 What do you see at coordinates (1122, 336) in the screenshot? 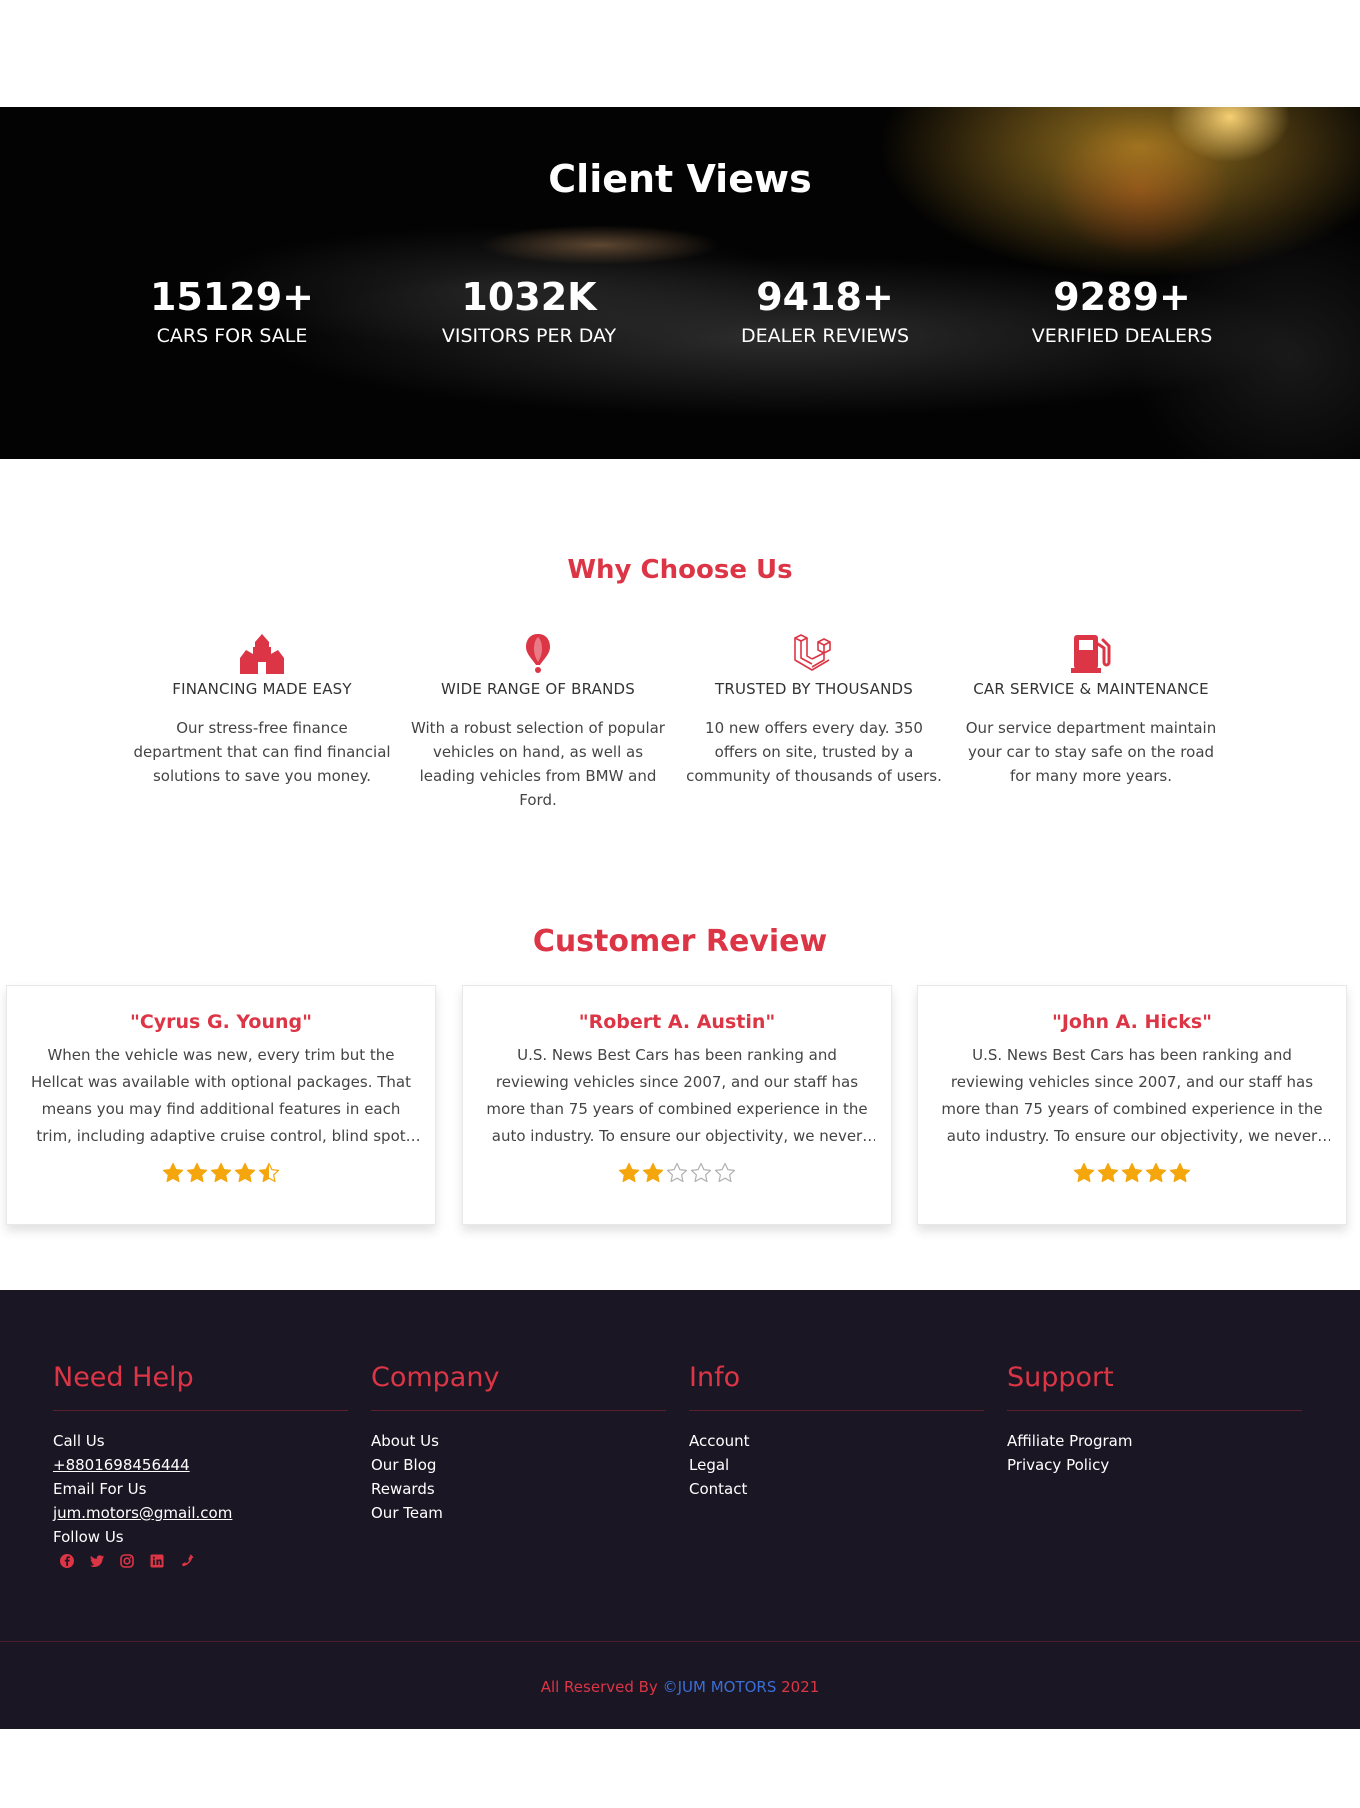
I see `stat-label: VERIFIED DEALERS` at bounding box center [1122, 336].